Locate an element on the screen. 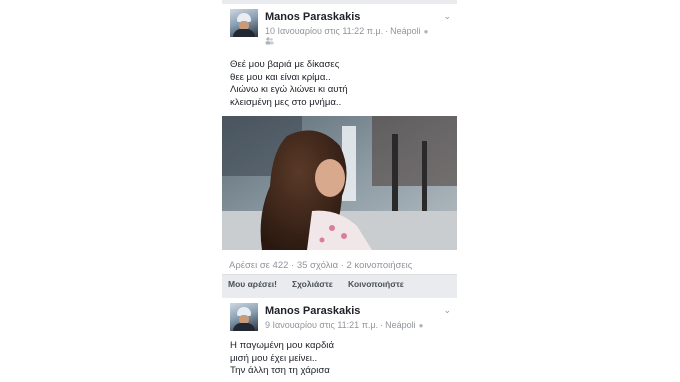 The image size is (680, 382). post-text-line: κλεισμένη μες στο μνήμα.. is located at coordinates (286, 102).